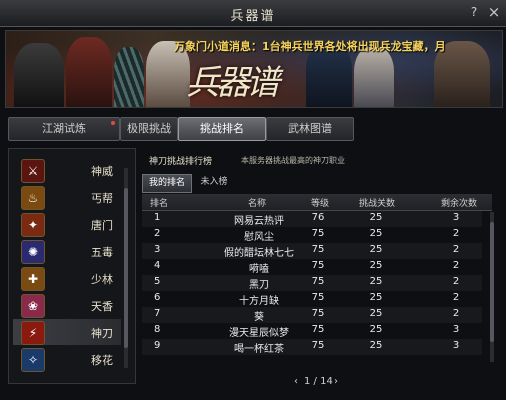  I want to click on cell-remaining: 3, so click(456, 329).